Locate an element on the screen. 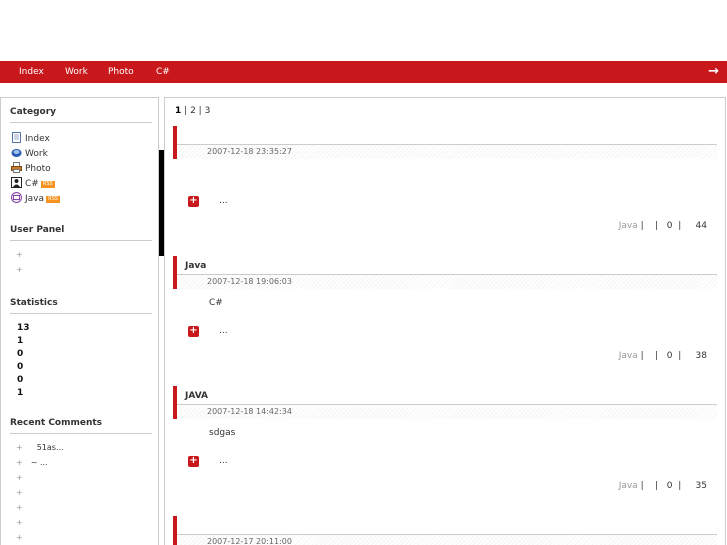 The image size is (727, 545). category-item-photo: Photo is located at coordinates (31, 168).